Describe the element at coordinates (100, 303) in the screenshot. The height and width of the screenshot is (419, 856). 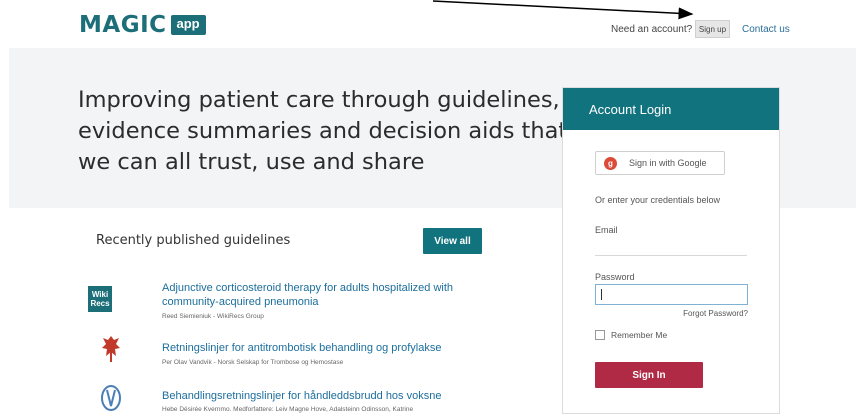
I see `wikirecs-logo-line: Recs` at that location.